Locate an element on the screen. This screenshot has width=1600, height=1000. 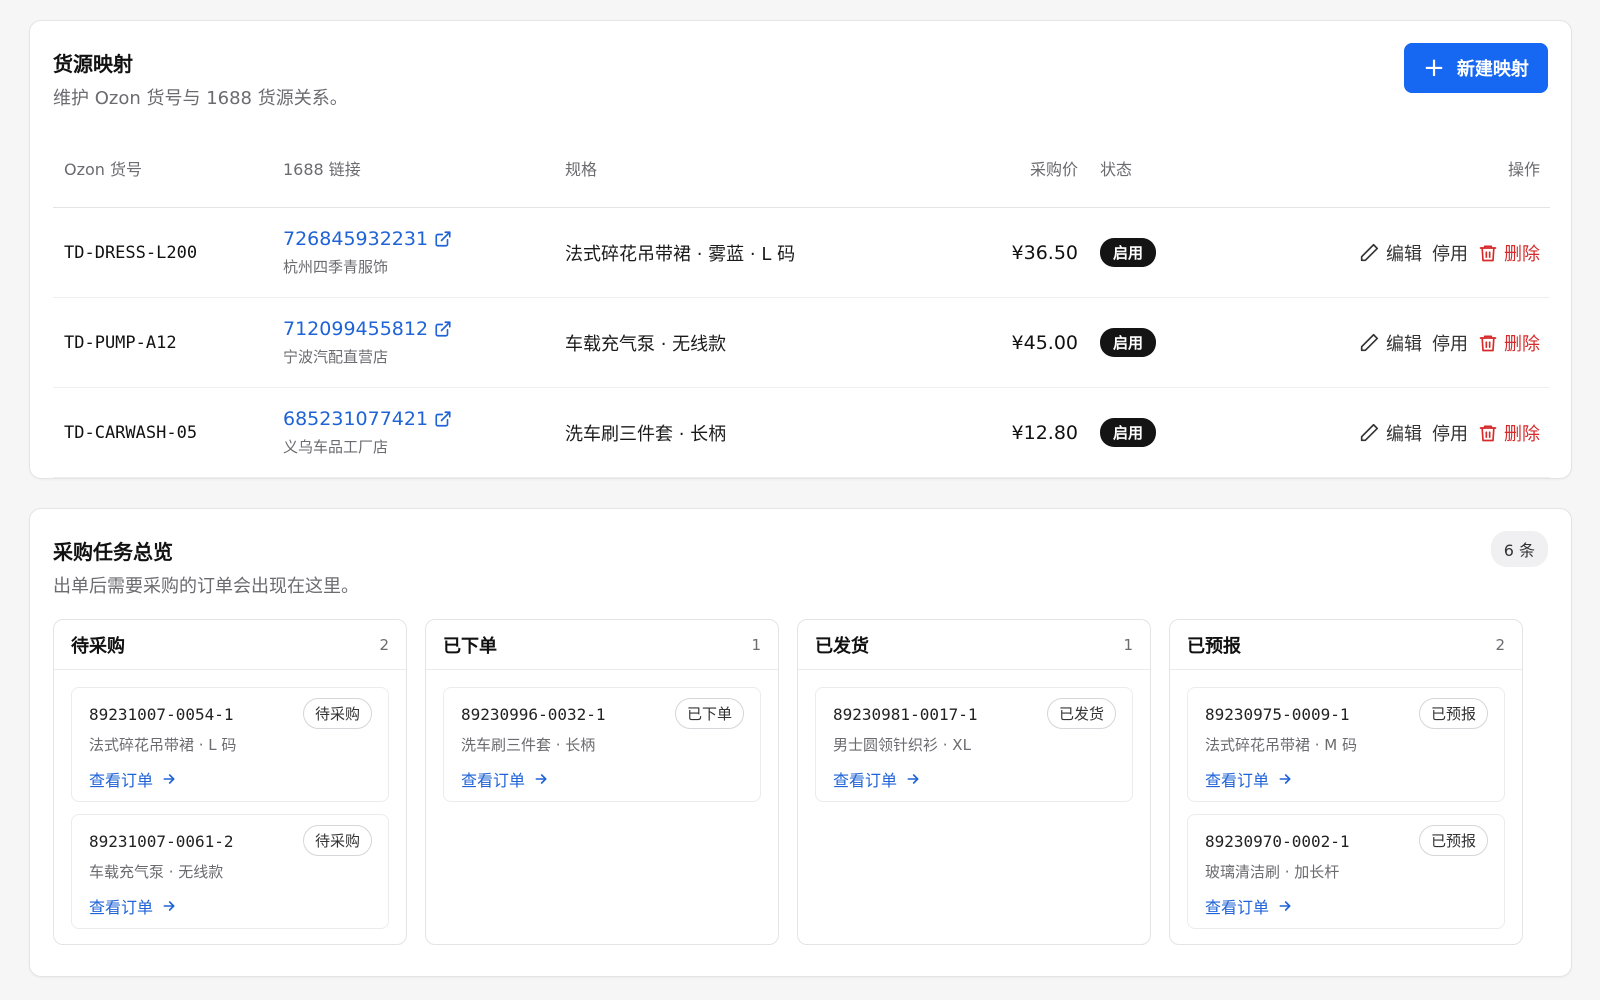
task-description: 车载充气泵 · 无线款 is located at coordinates (156, 872).